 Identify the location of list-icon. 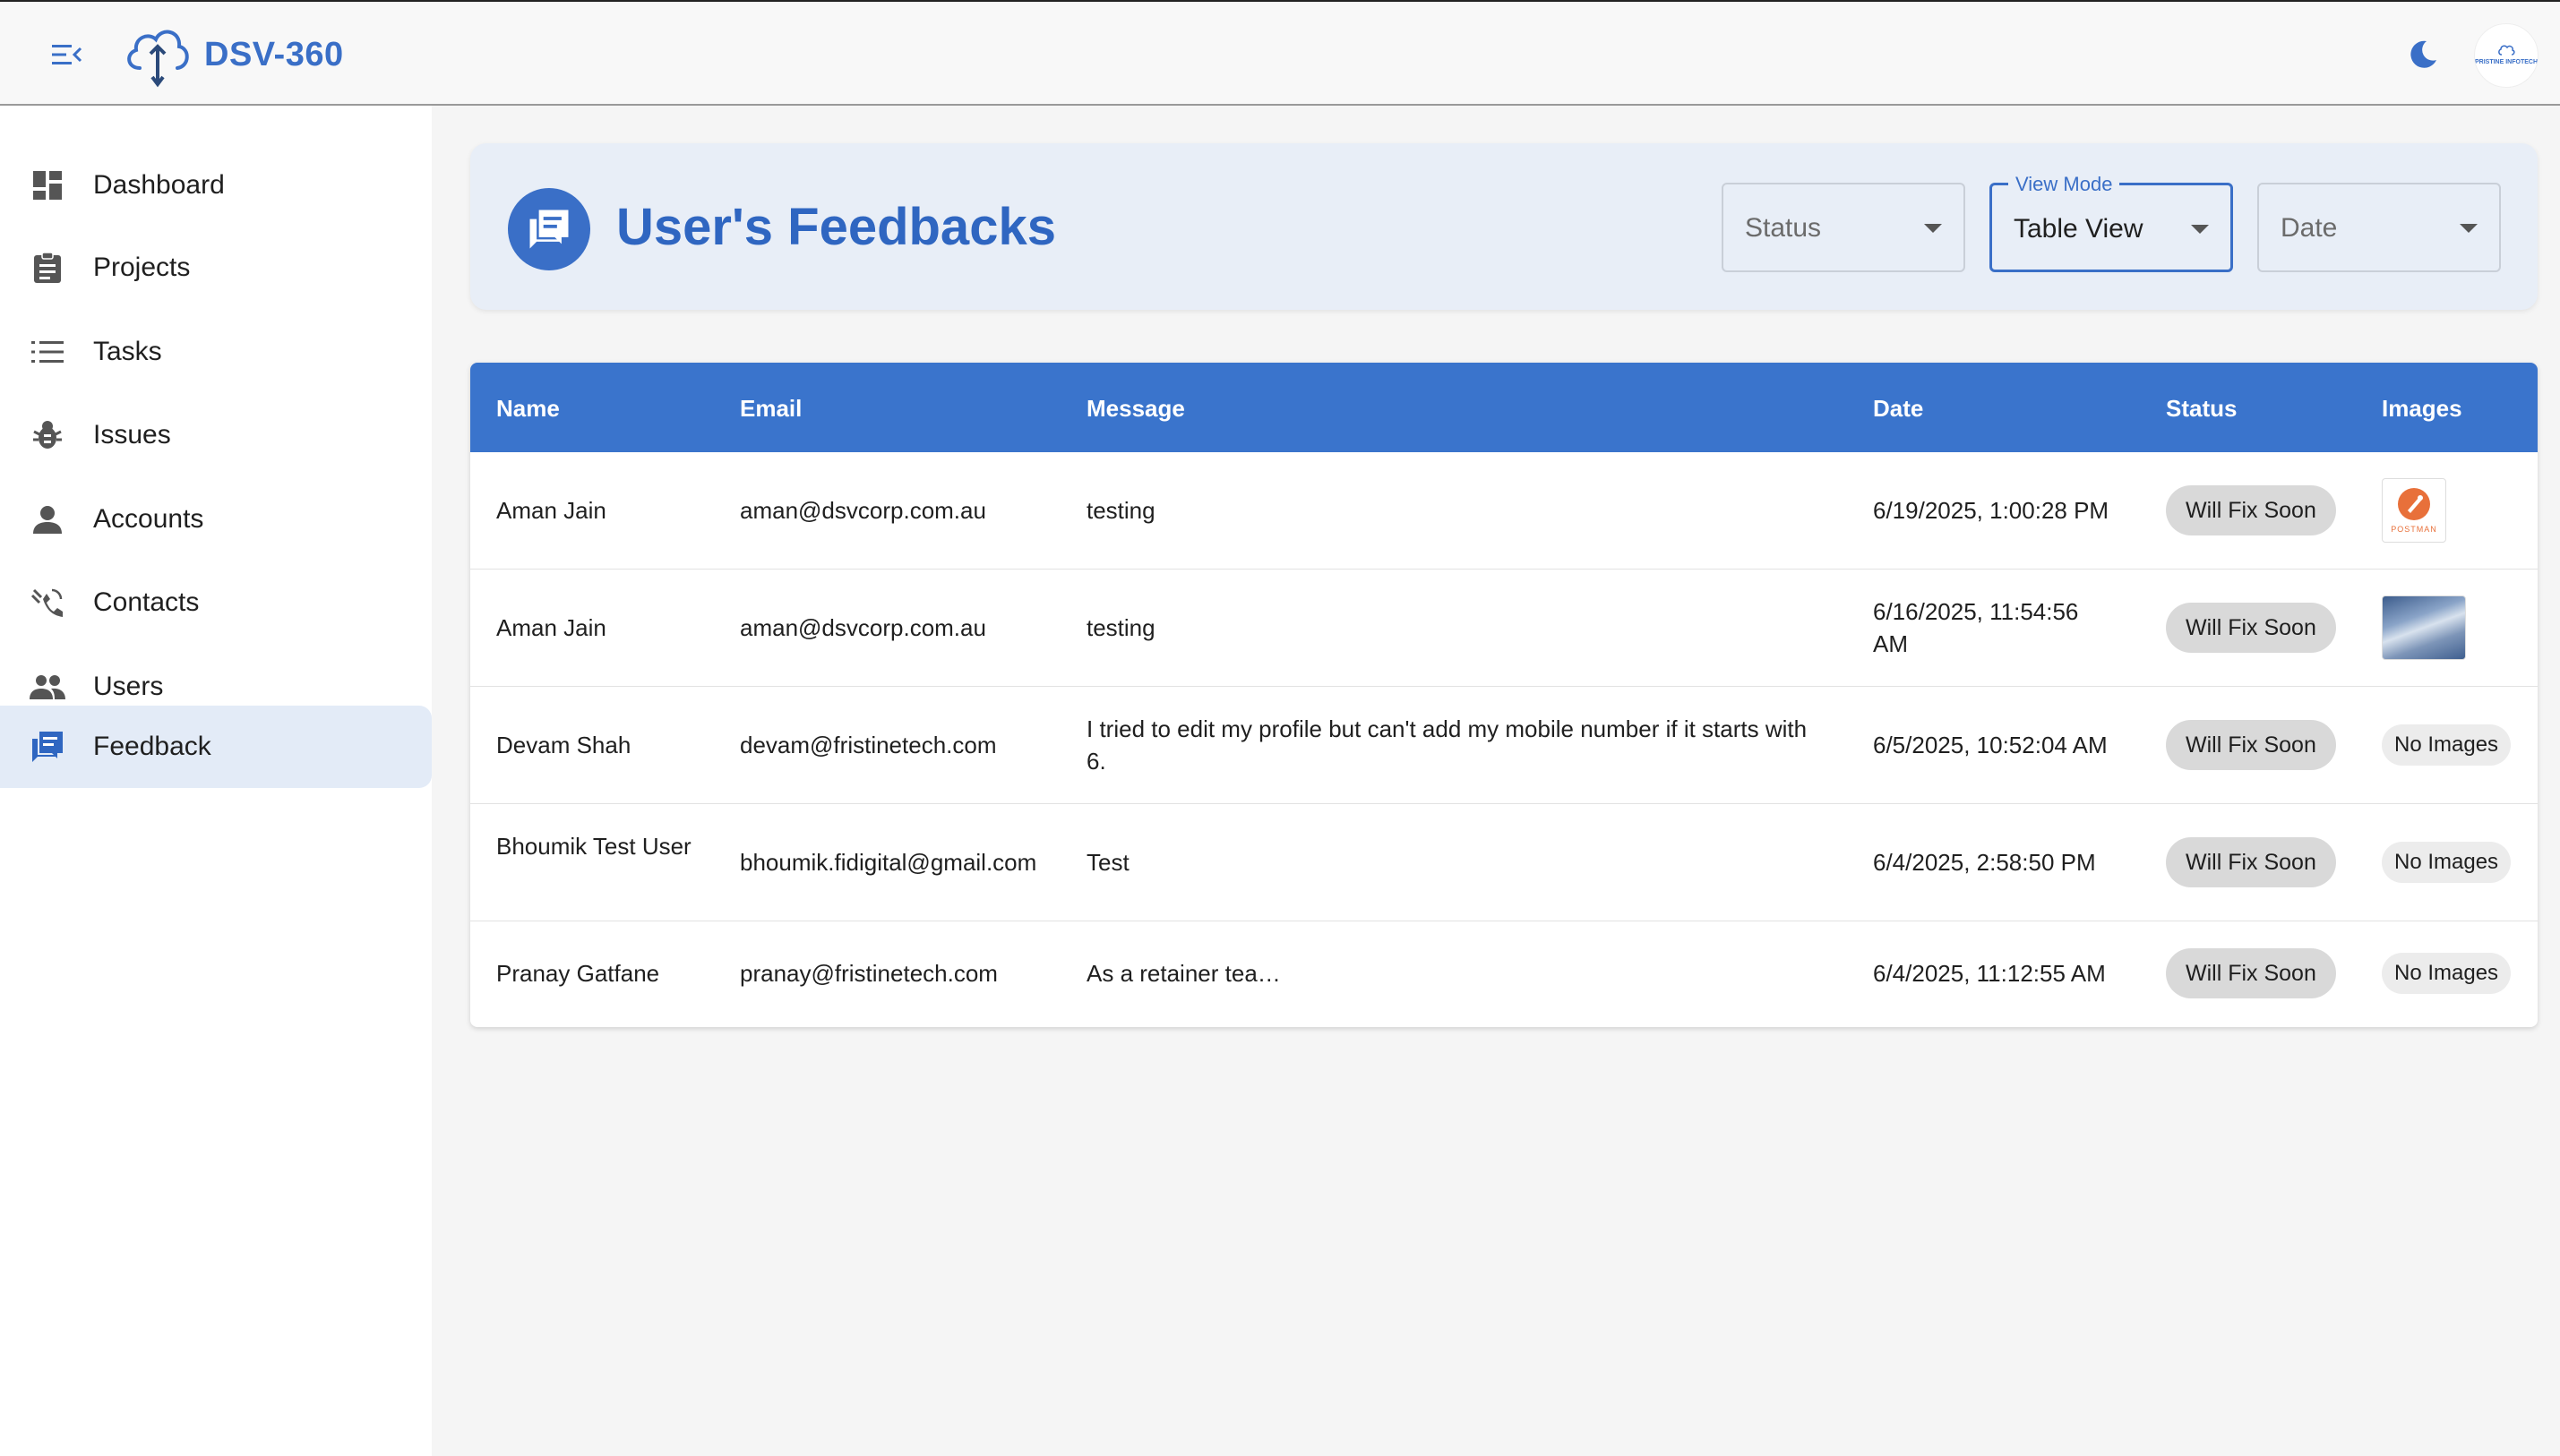
(47, 352).